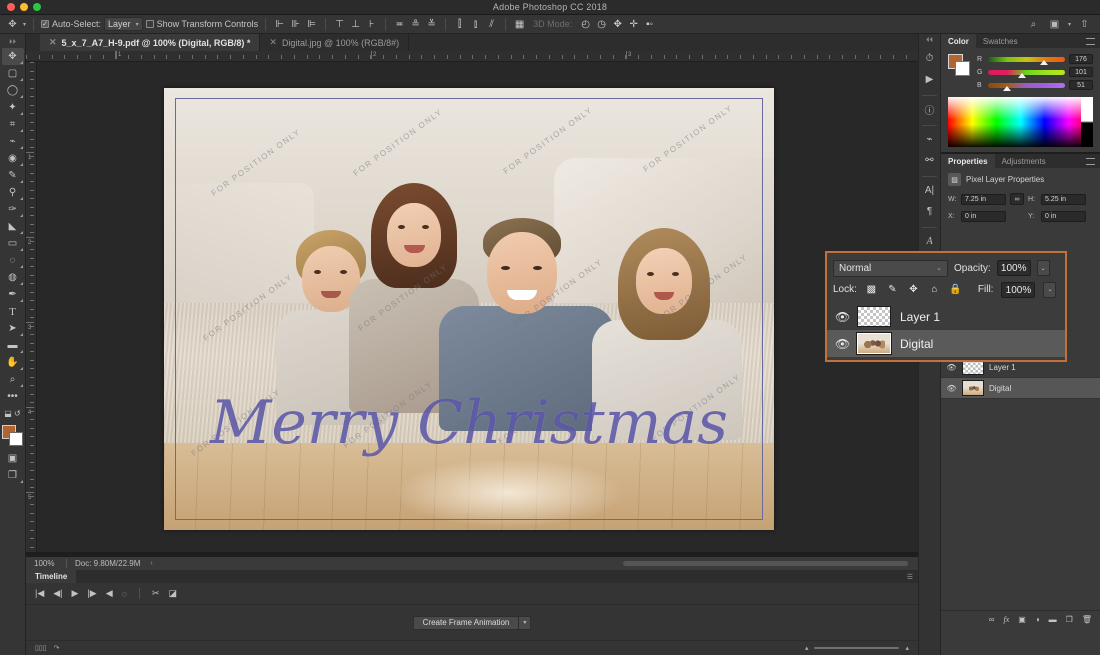 Image resolution: width=1100 pixels, height=655 pixels. Describe the element at coordinates (491, 24) in the screenshot. I see `distribute-right-edges-icon: ⫽` at that location.